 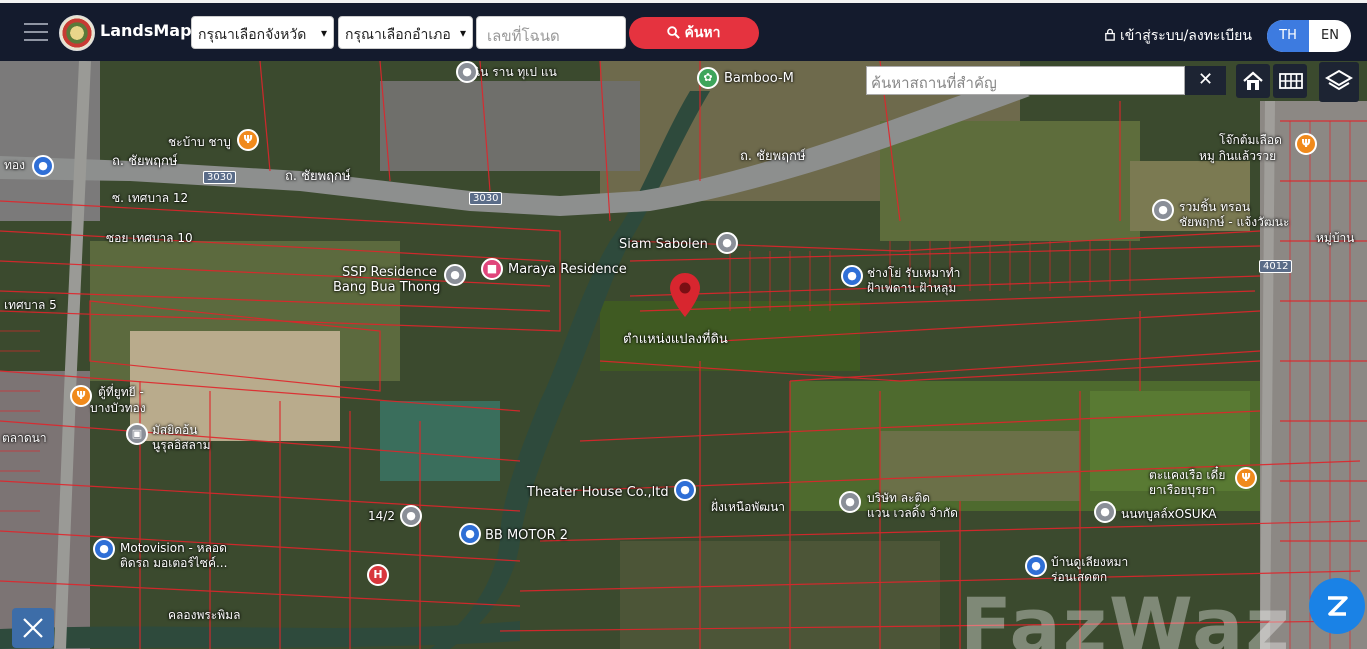 I want to click on chat-icon, so click(x=1338, y=606).